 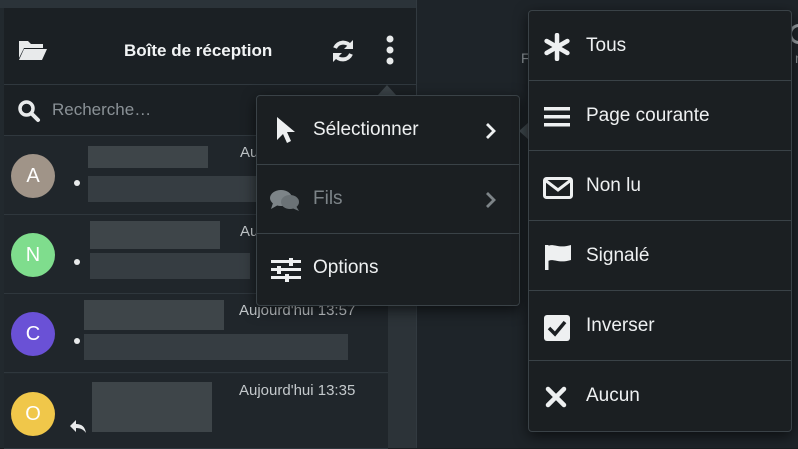 I want to click on select-item-label: Signalé, so click(x=618, y=255).